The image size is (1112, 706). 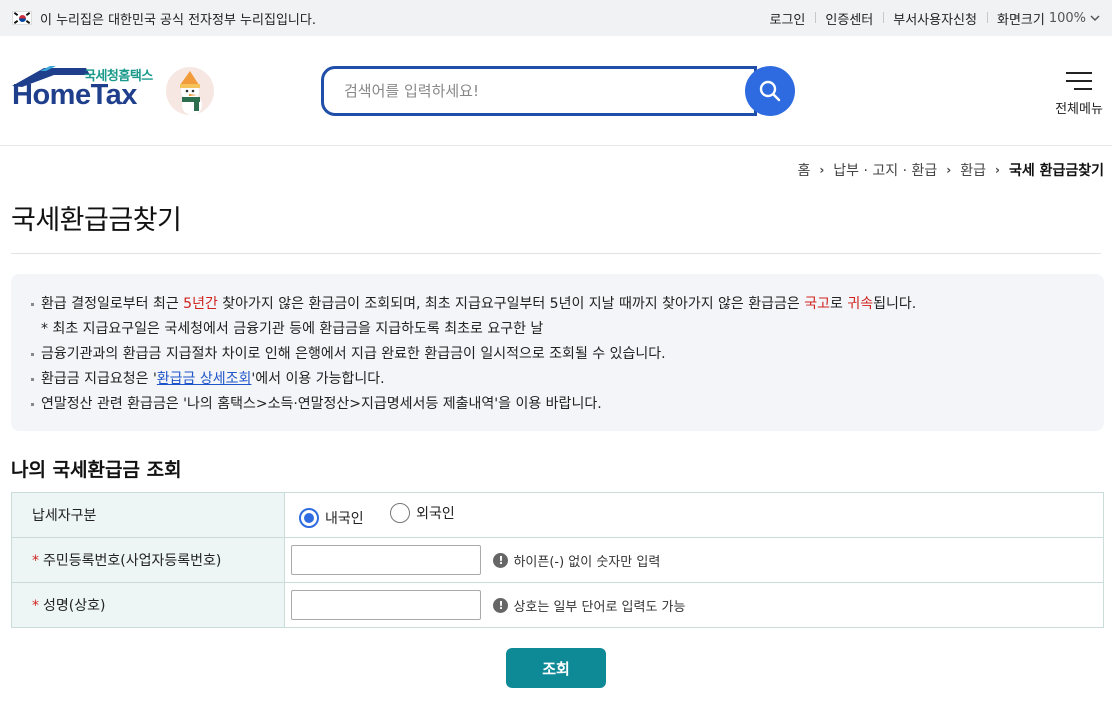 I want to click on radio-domestic: 내국인, so click(x=331, y=517).